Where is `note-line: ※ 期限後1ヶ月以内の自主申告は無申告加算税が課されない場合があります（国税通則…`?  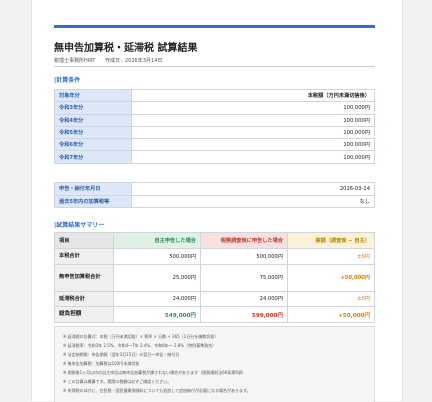 note-line: ※ 期限後1ヶ月以内の自主申告は無申告加算税が課されない場合があります（国税通則… is located at coordinates (154, 372).